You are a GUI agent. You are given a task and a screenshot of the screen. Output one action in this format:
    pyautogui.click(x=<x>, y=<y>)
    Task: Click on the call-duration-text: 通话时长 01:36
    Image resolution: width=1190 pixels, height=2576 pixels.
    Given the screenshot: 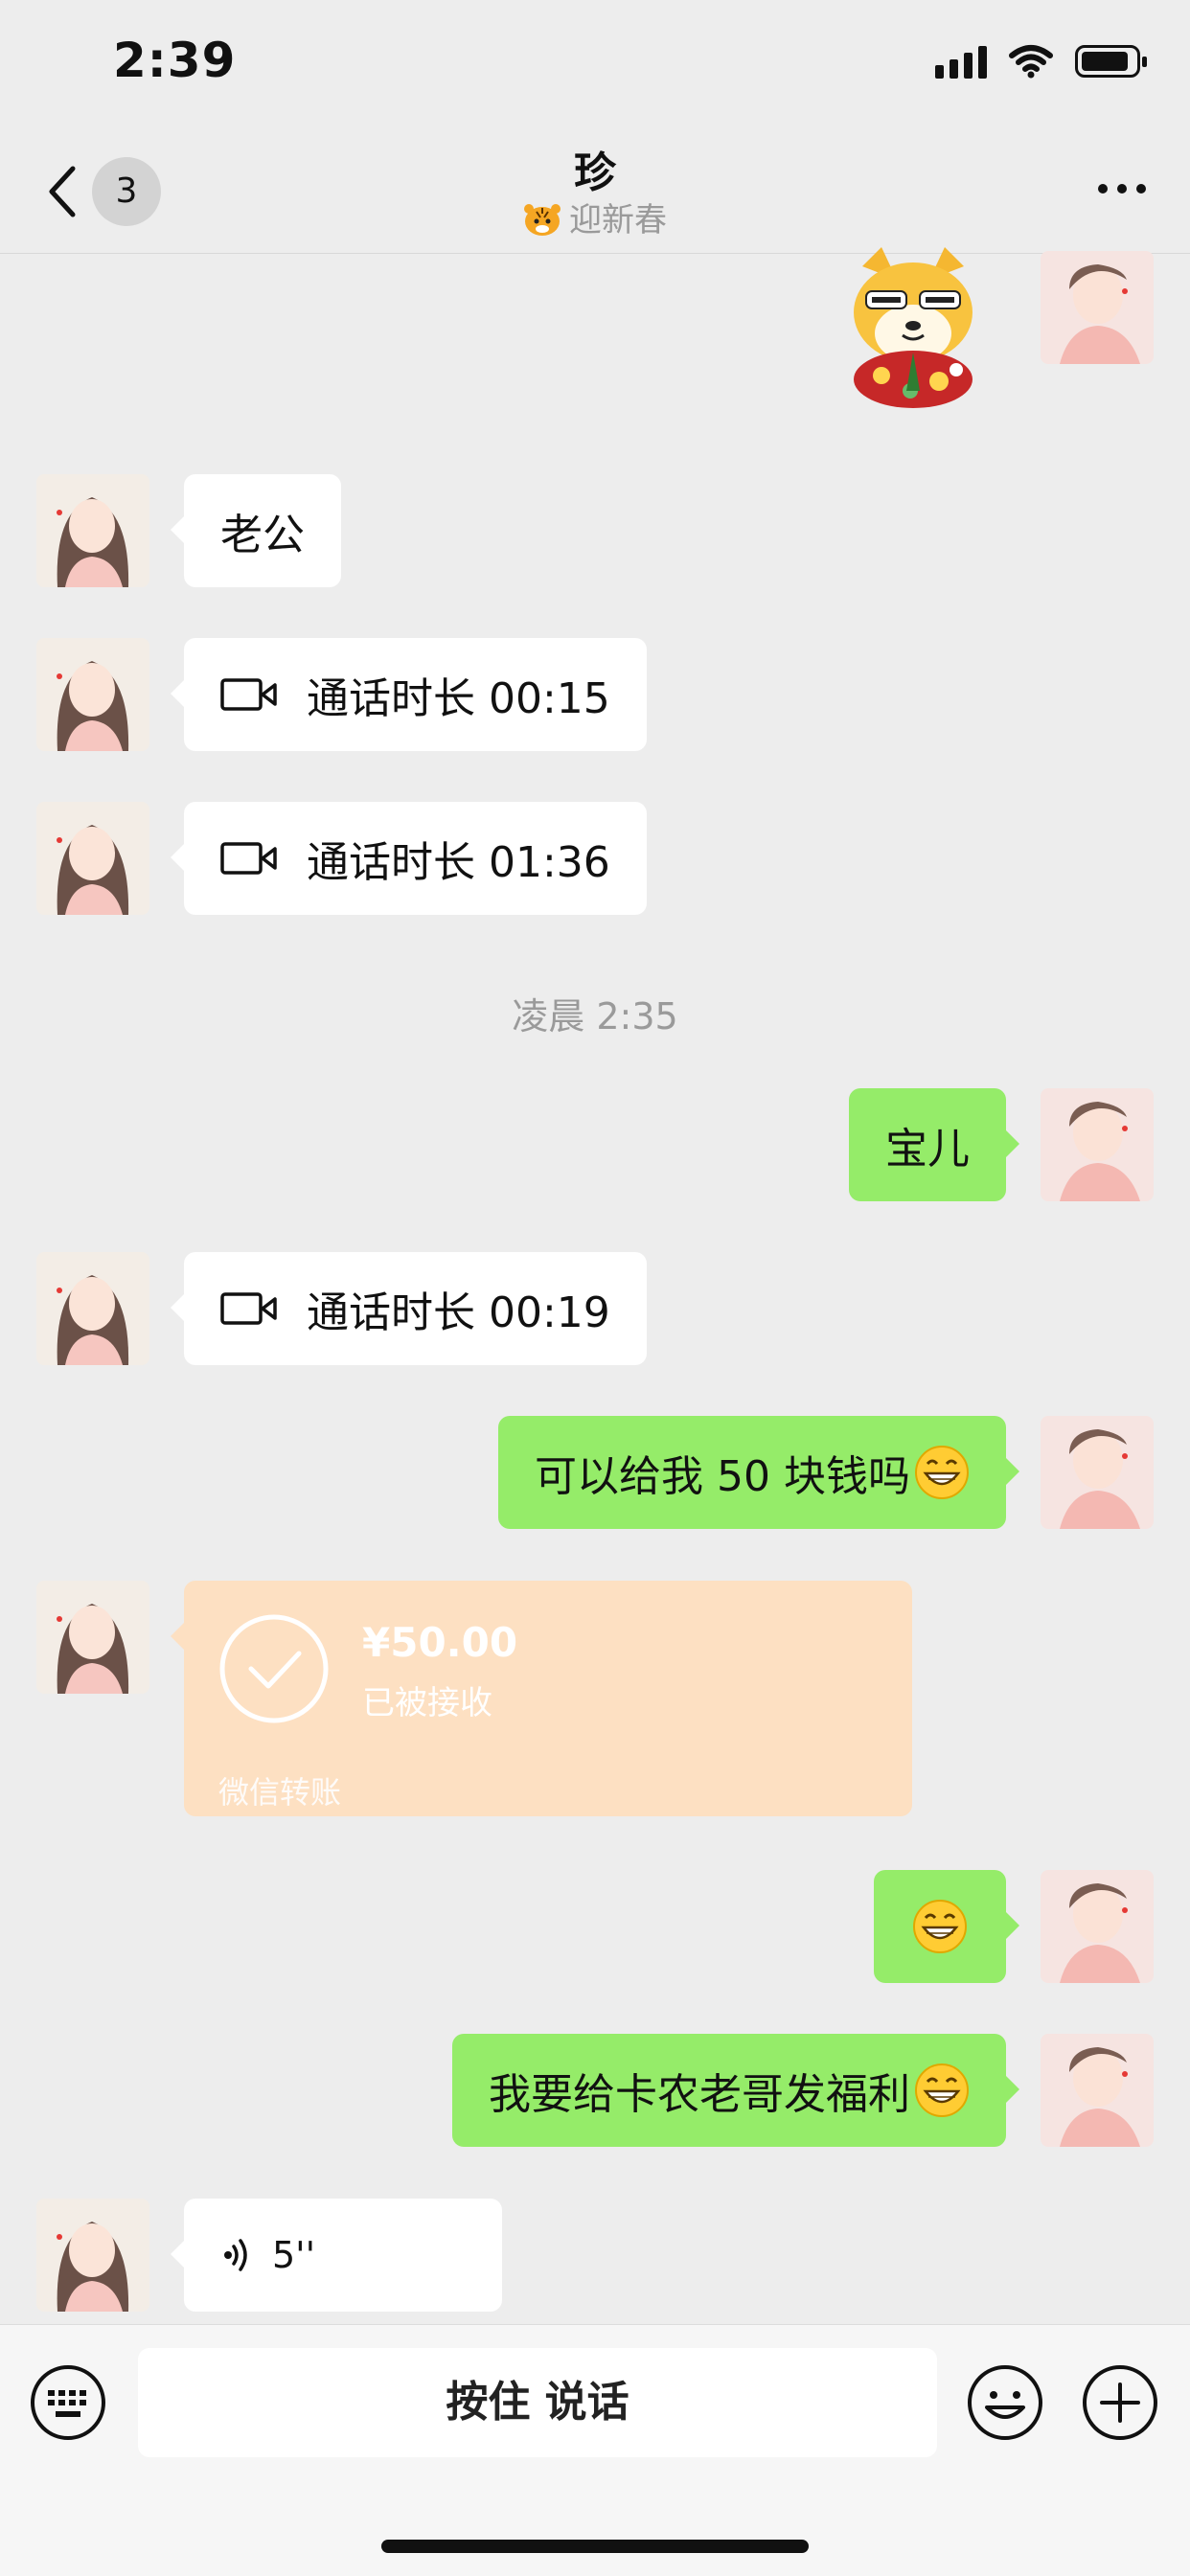 What is the action you would take?
    pyautogui.click(x=459, y=862)
    